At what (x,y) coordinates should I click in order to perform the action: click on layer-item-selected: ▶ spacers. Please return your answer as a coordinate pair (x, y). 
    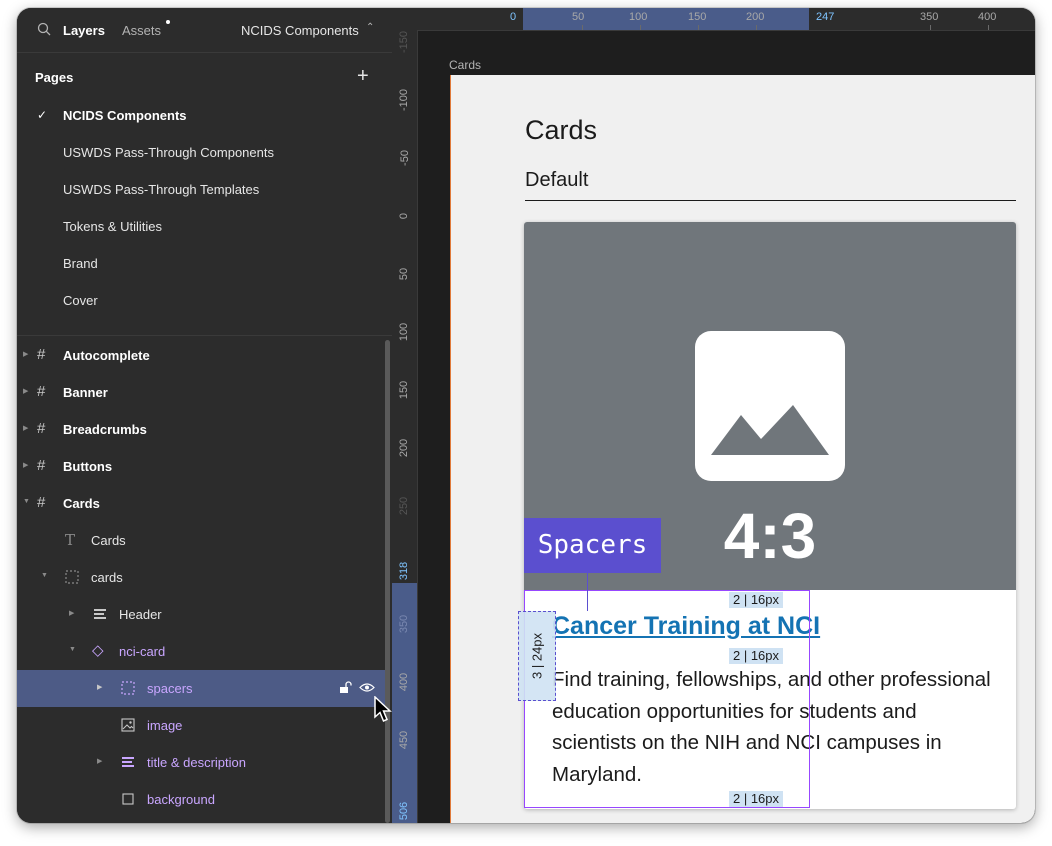
    Looking at the image, I should click on (201, 688).